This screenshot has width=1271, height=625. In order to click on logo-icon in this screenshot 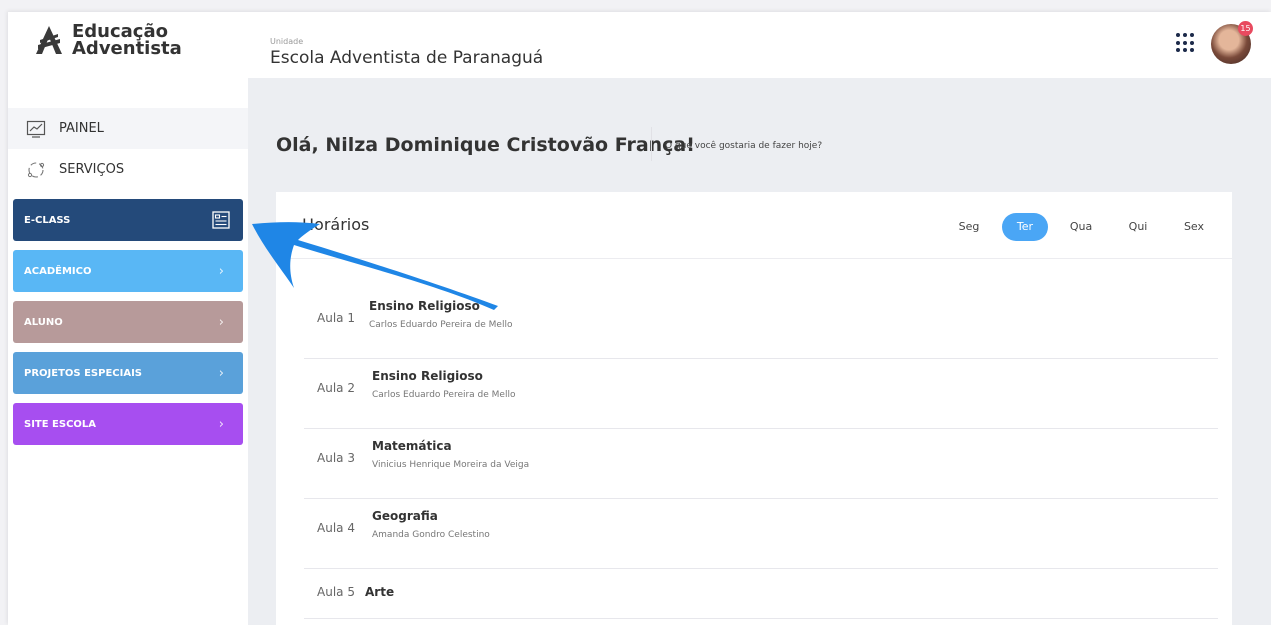, I will do `click(49, 40)`.